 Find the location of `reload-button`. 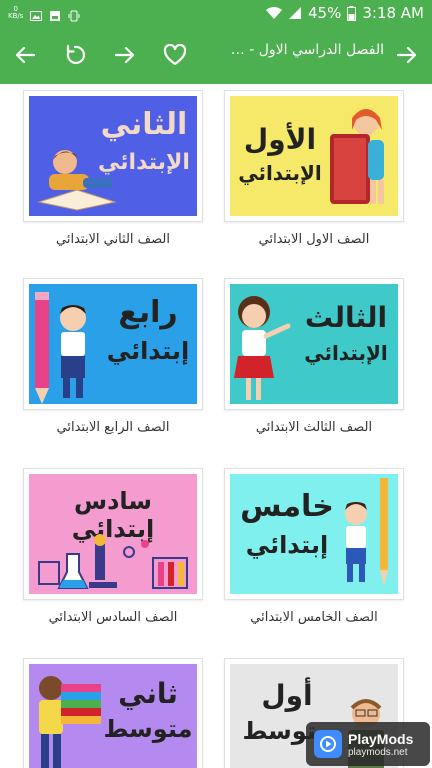

reload-button is located at coordinates (75, 55).